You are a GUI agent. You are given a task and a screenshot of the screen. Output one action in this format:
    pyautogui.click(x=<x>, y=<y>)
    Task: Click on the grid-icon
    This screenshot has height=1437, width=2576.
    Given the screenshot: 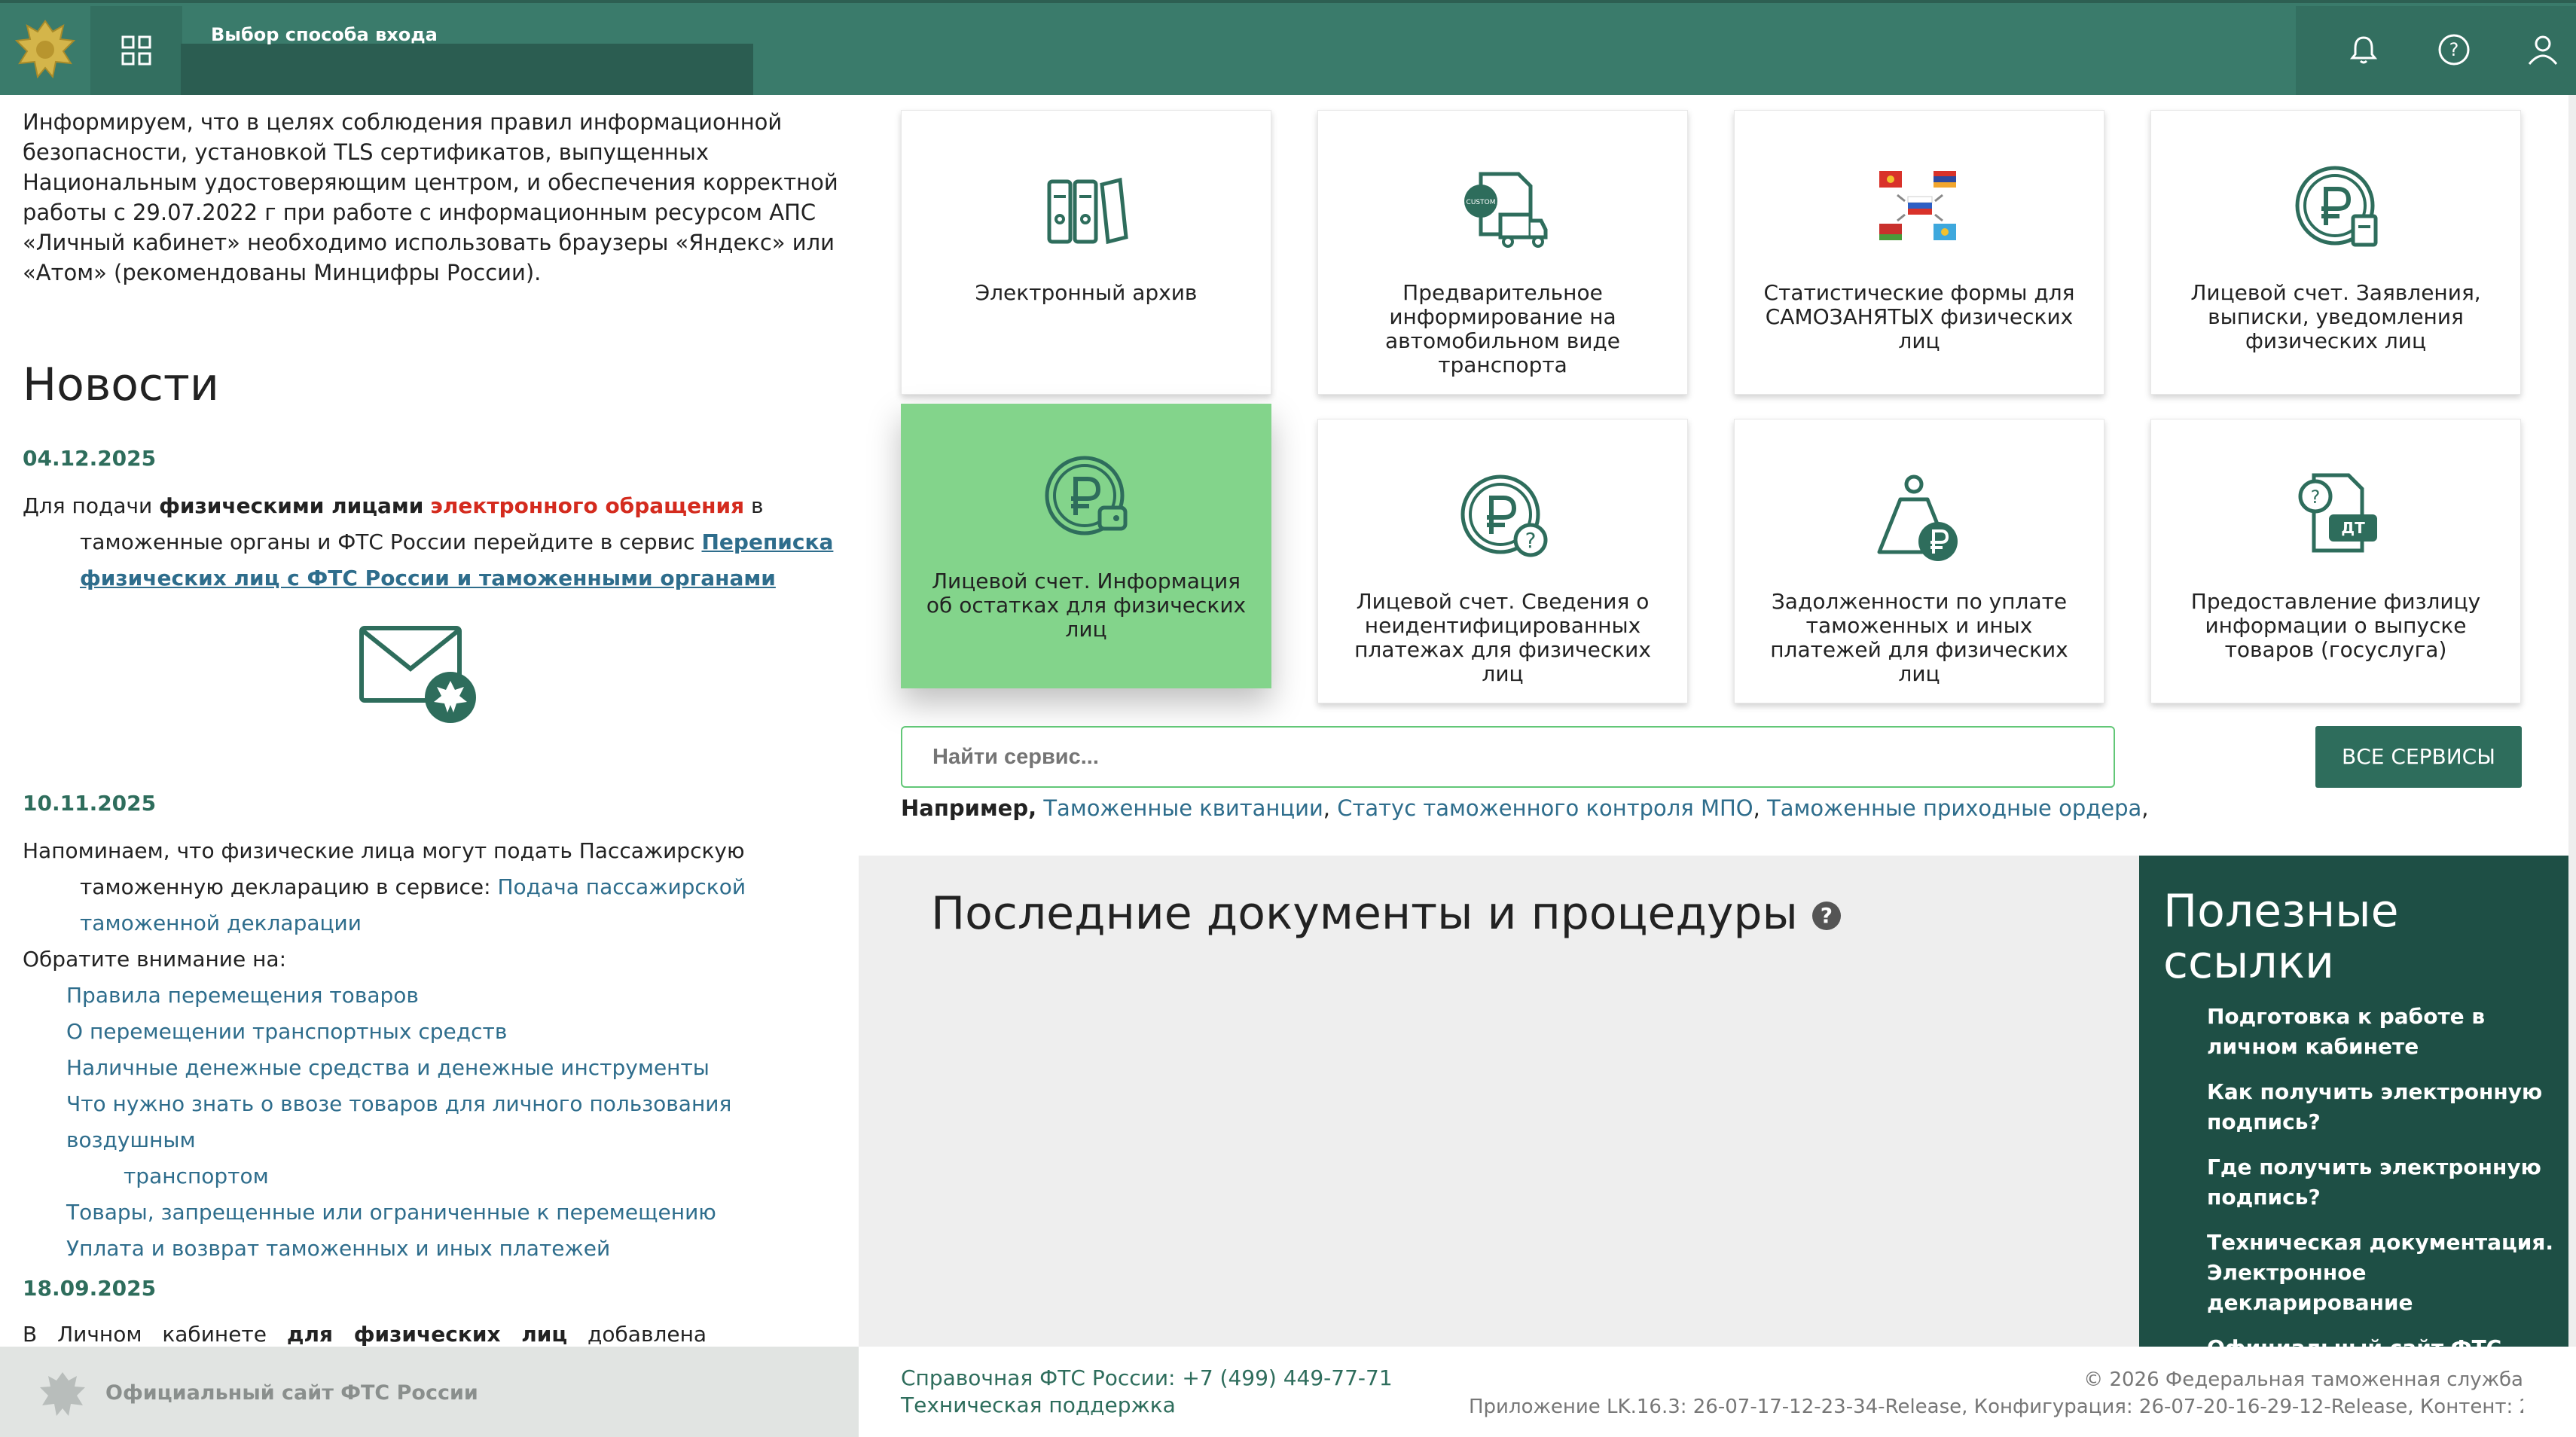 What is the action you would take?
    pyautogui.click(x=136, y=50)
    